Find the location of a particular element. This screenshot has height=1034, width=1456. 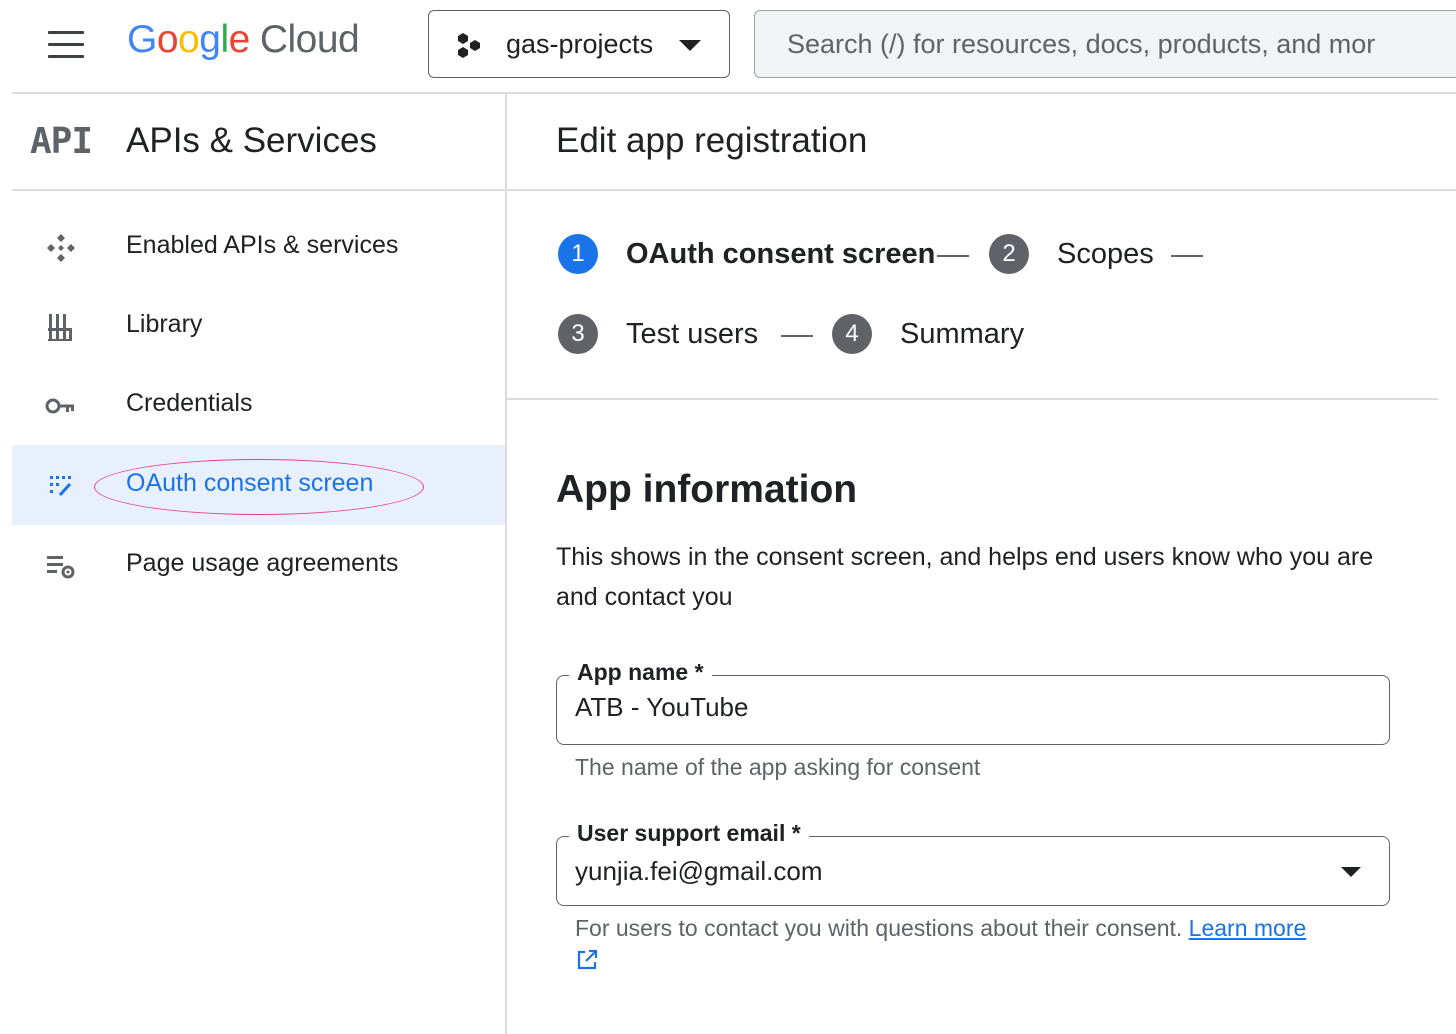

app-name-field: App name * is located at coordinates (973, 702).